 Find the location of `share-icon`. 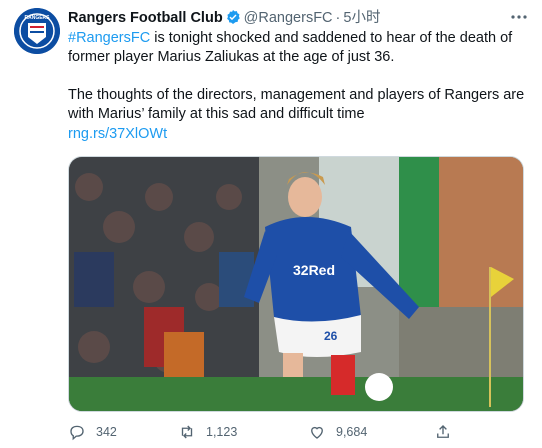

share-icon is located at coordinates (443, 431).